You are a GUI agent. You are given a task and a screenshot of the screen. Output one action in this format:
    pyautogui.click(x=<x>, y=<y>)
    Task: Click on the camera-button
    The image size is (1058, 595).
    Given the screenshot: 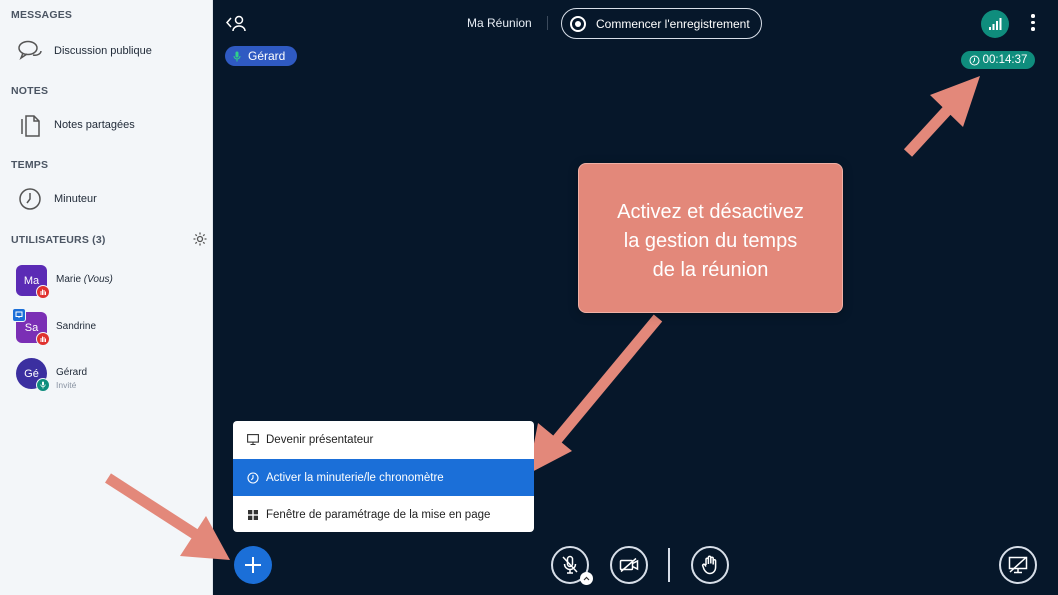 What is the action you would take?
    pyautogui.click(x=629, y=565)
    